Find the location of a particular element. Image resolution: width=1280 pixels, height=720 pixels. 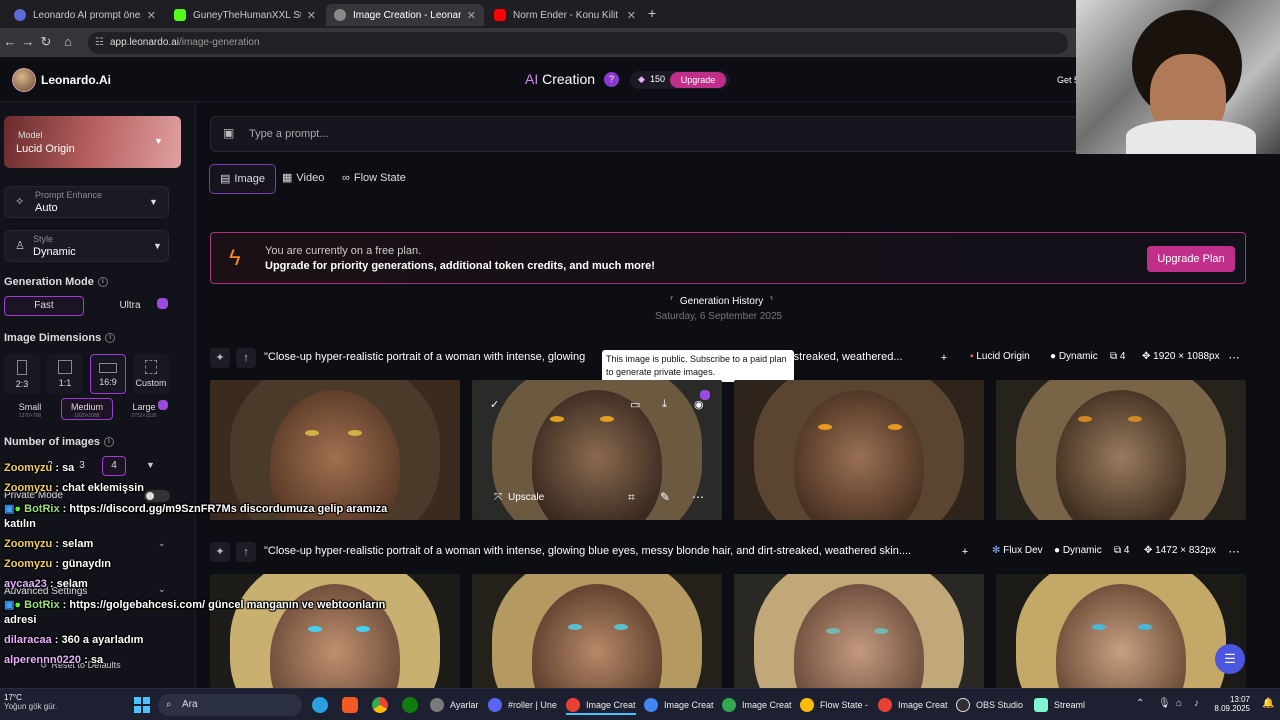

private-mode-toggle is located at coordinates (157, 496).